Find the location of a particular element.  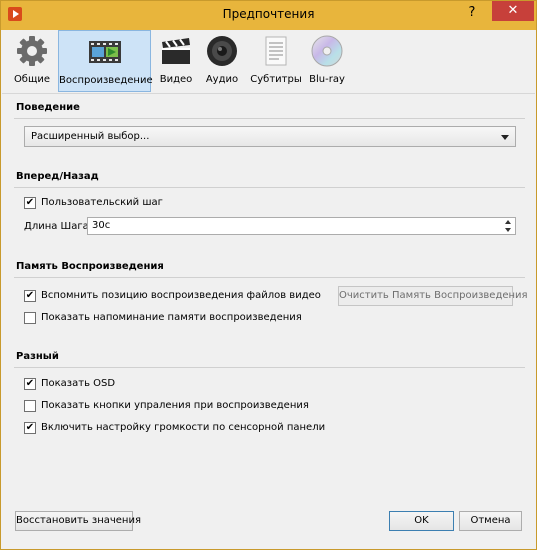

touch-volume-checkbox: ✔ is located at coordinates (30, 428).